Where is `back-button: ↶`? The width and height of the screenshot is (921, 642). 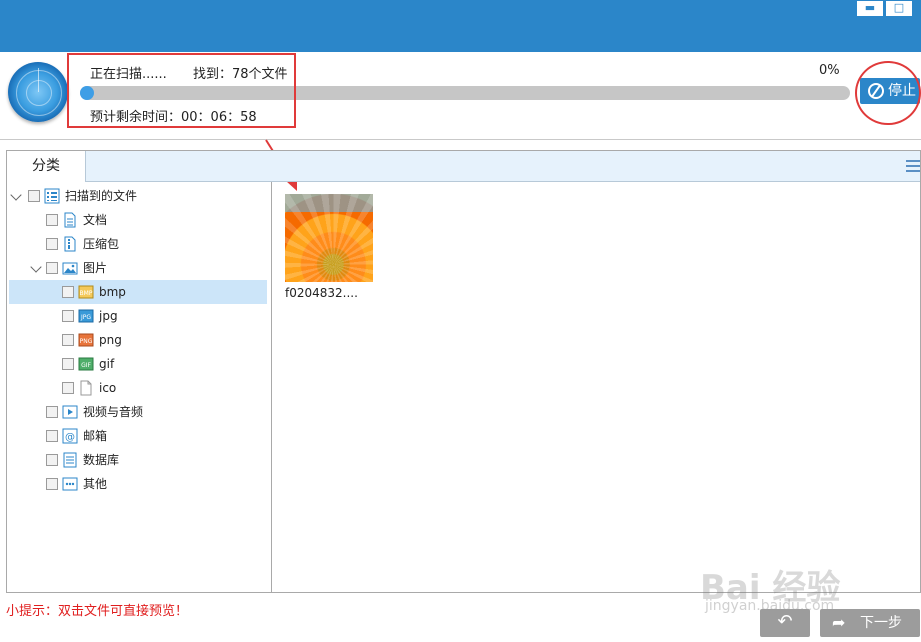 back-button: ↶ is located at coordinates (785, 623).